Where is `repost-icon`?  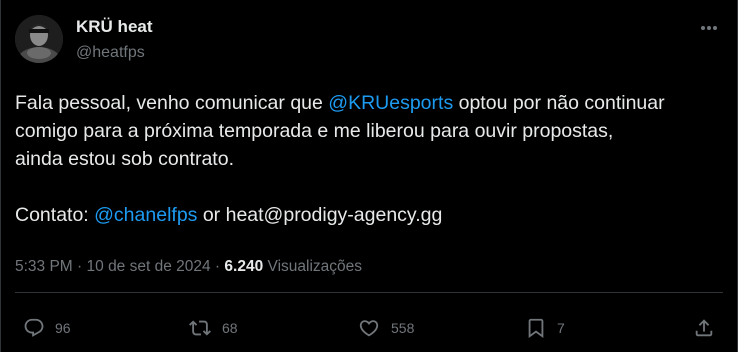
repost-icon is located at coordinates (200, 328).